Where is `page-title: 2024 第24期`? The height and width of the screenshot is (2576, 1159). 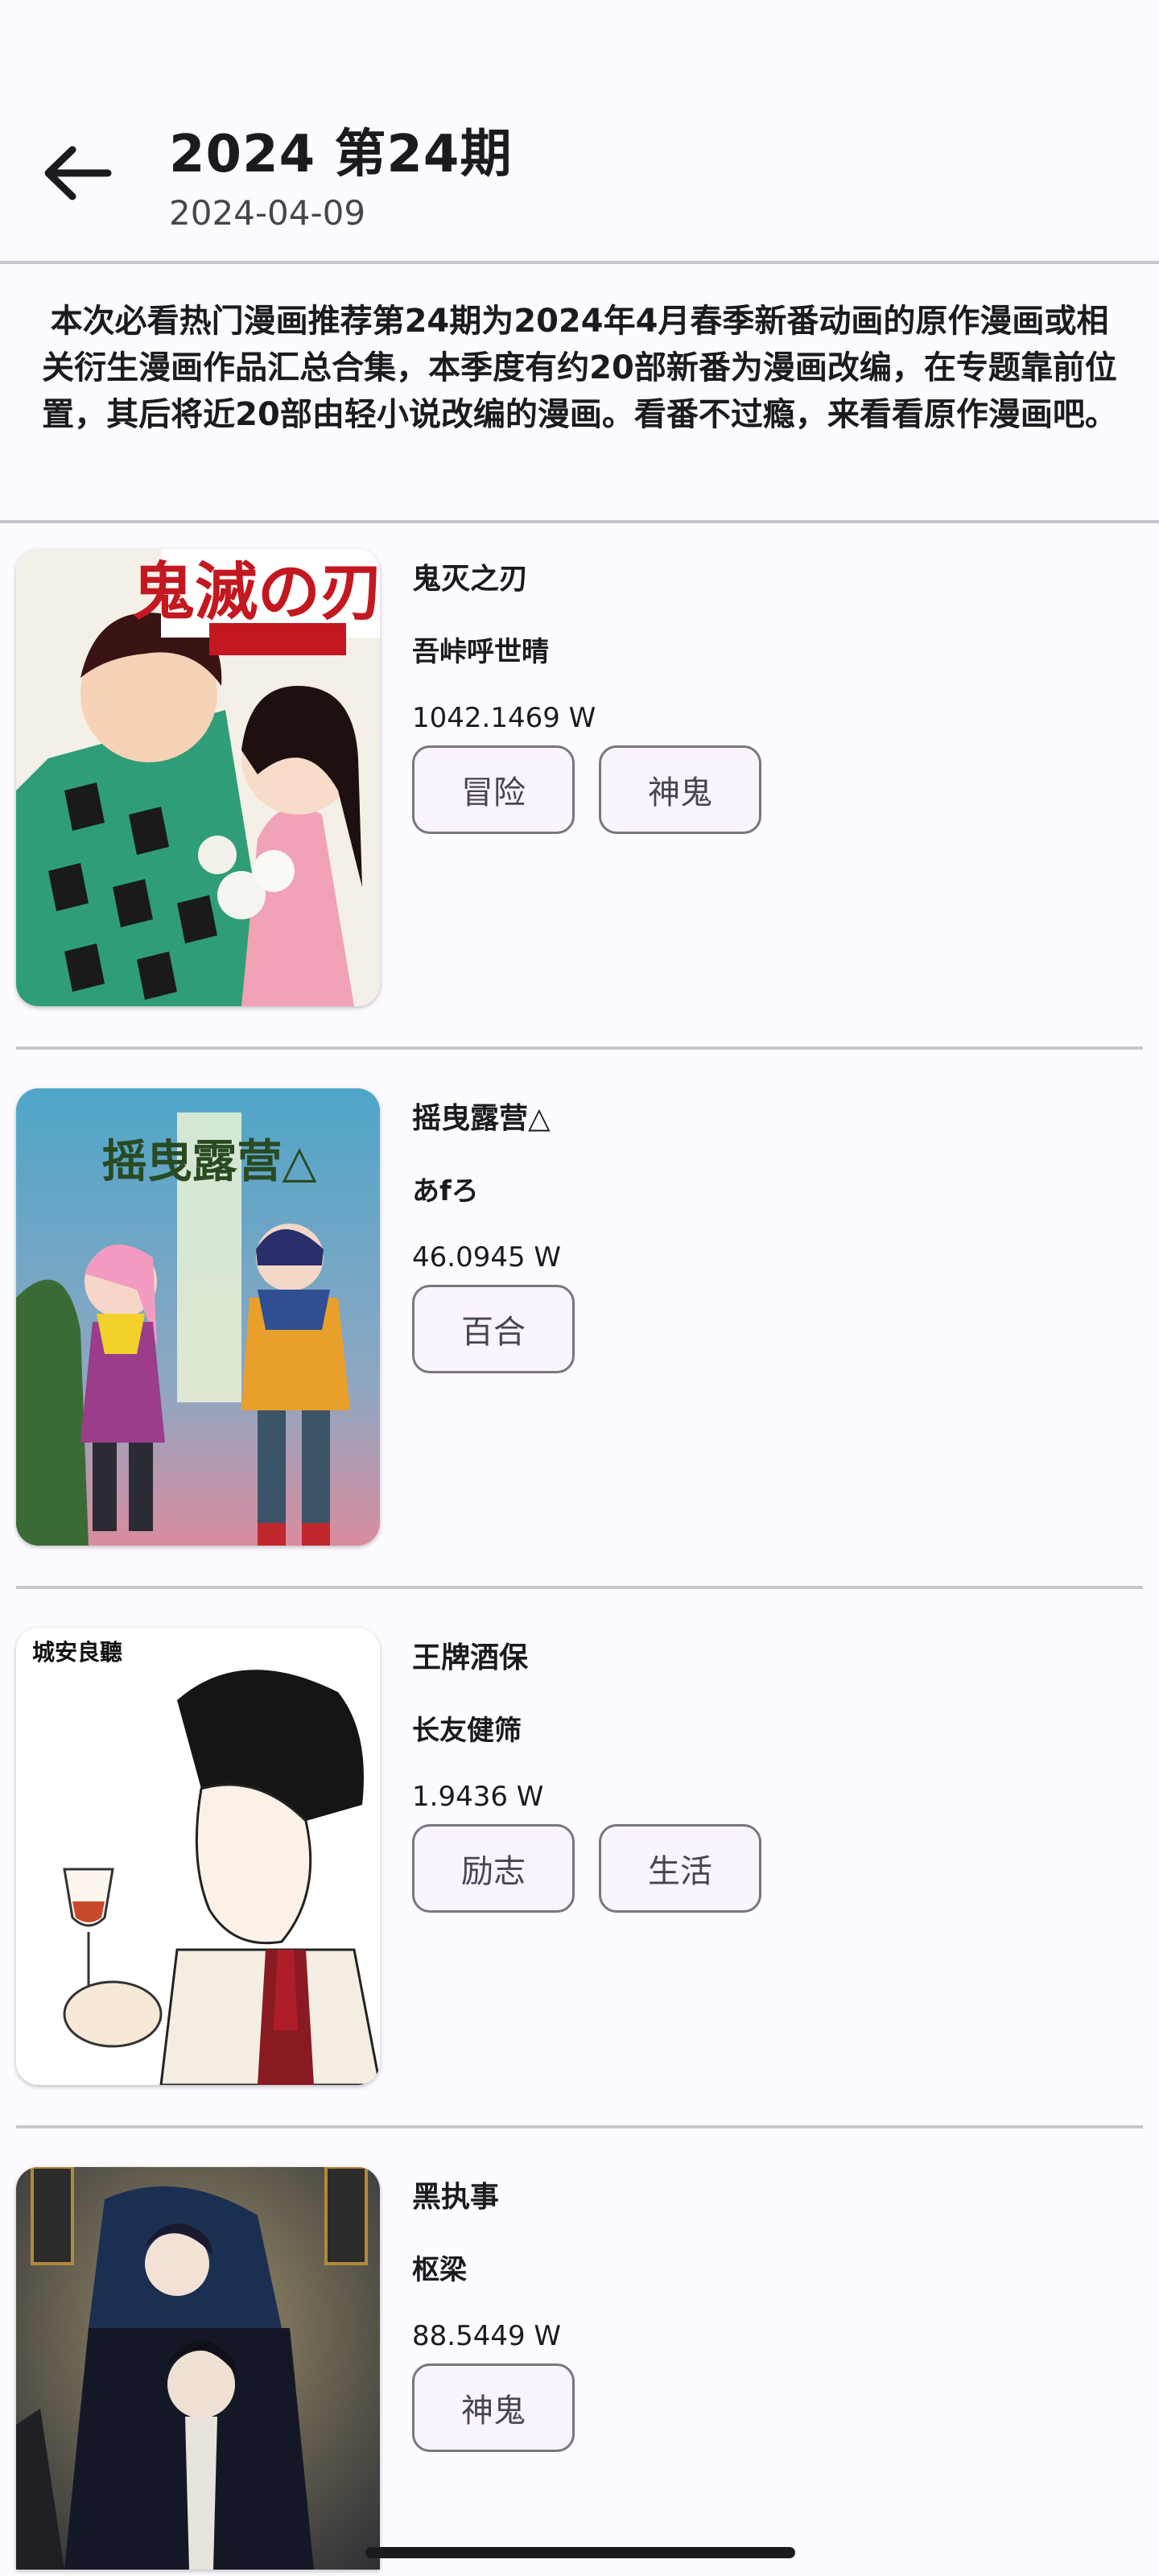 page-title: 2024 第24期 is located at coordinates (341, 154).